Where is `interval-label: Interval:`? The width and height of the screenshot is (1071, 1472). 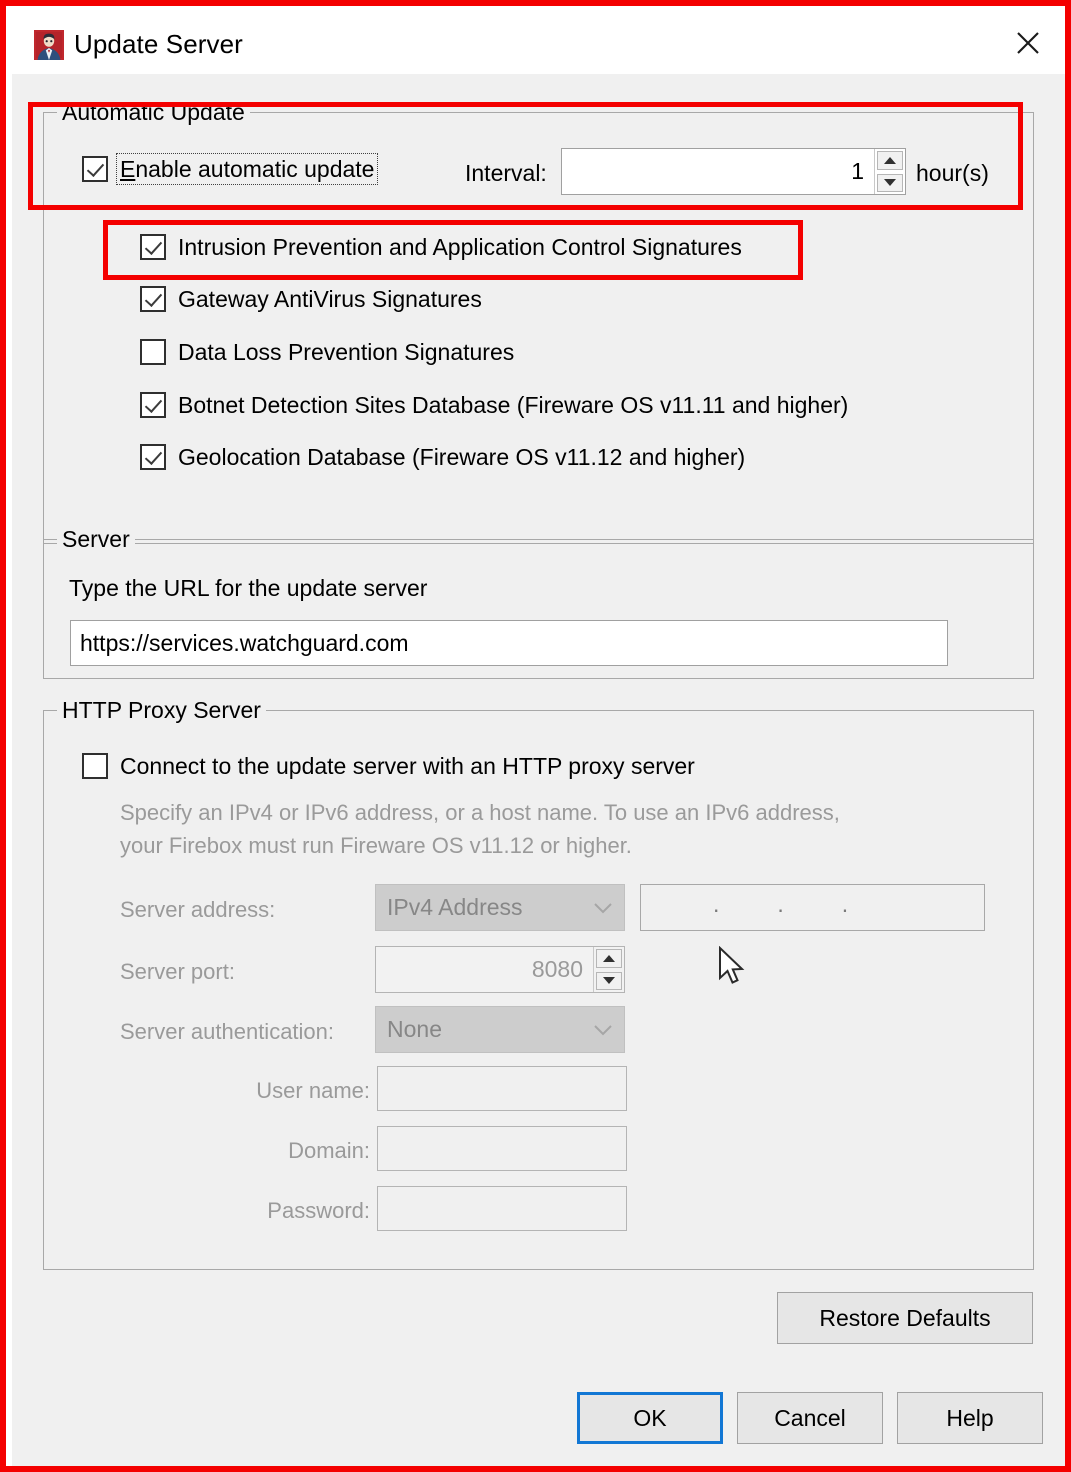 interval-label: Interval: is located at coordinates (506, 173).